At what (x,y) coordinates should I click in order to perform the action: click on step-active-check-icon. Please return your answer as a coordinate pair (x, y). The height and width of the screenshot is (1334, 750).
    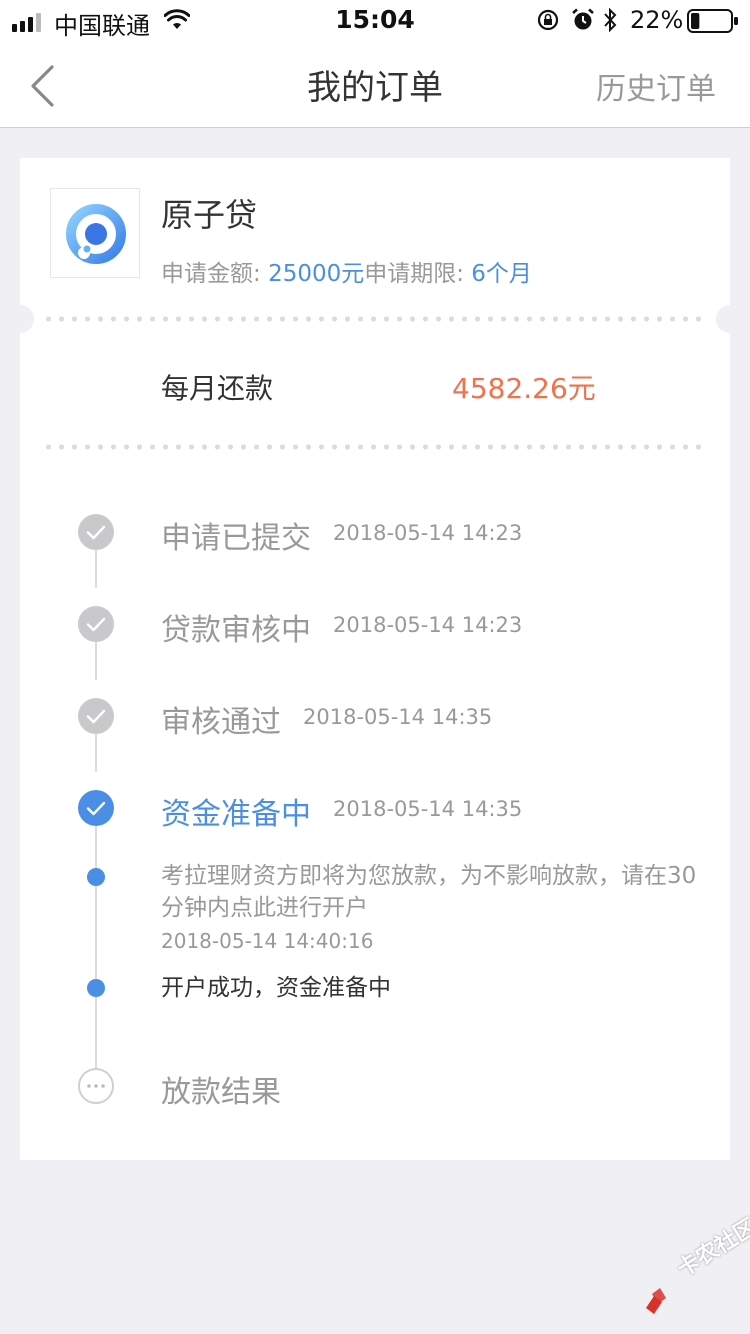
    Looking at the image, I should click on (96, 808).